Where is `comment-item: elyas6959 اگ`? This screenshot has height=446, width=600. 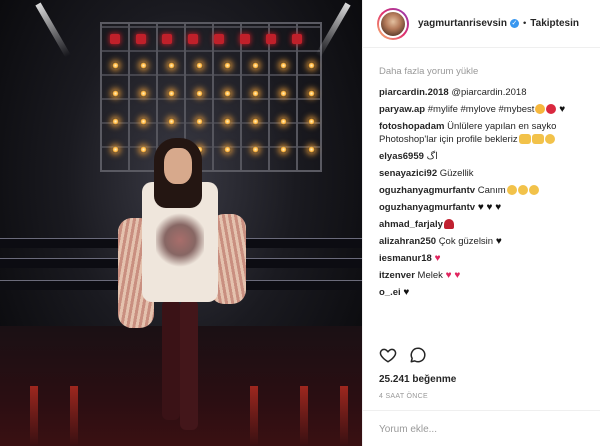 comment-item: elyas6959 اگ is located at coordinates (486, 156).